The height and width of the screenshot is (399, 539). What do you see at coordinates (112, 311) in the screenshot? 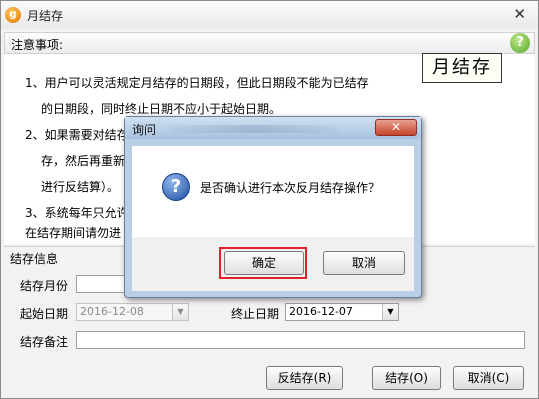
I see `start-date-value: 2016-12-08` at bounding box center [112, 311].